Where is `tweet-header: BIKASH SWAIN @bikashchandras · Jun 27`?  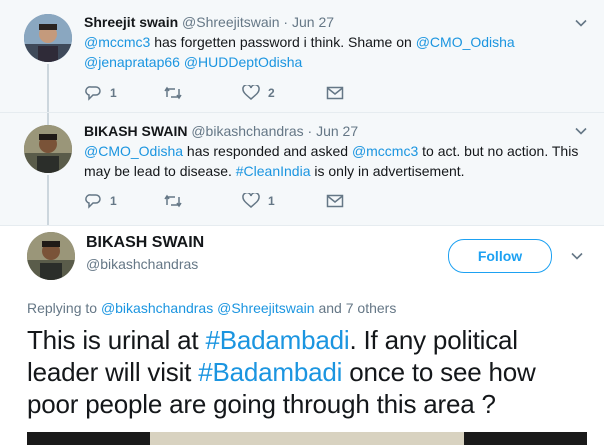 tweet-header: BIKASH SWAIN @bikashchandras · Jun 27 is located at coordinates (221, 131).